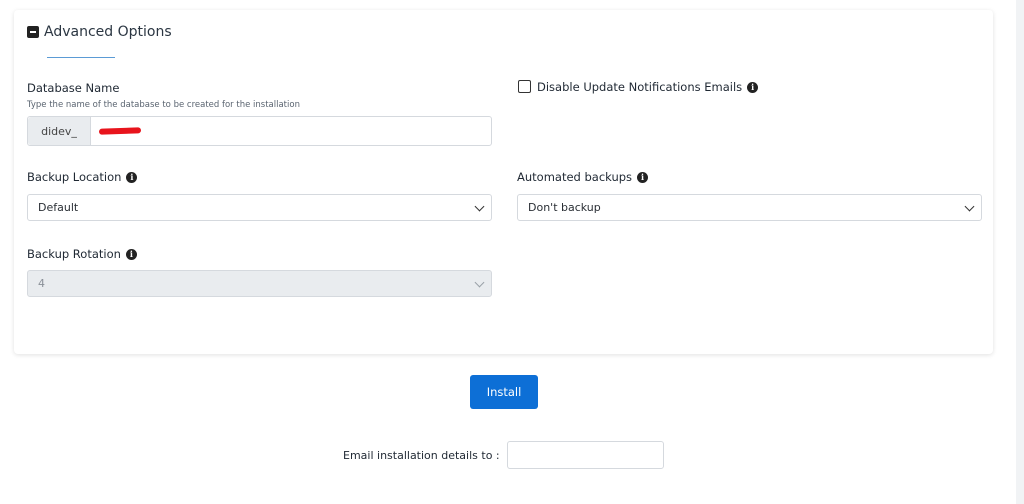  I want to click on disable-notifications-label: Disable Update Notifications Emails i, so click(648, 87).